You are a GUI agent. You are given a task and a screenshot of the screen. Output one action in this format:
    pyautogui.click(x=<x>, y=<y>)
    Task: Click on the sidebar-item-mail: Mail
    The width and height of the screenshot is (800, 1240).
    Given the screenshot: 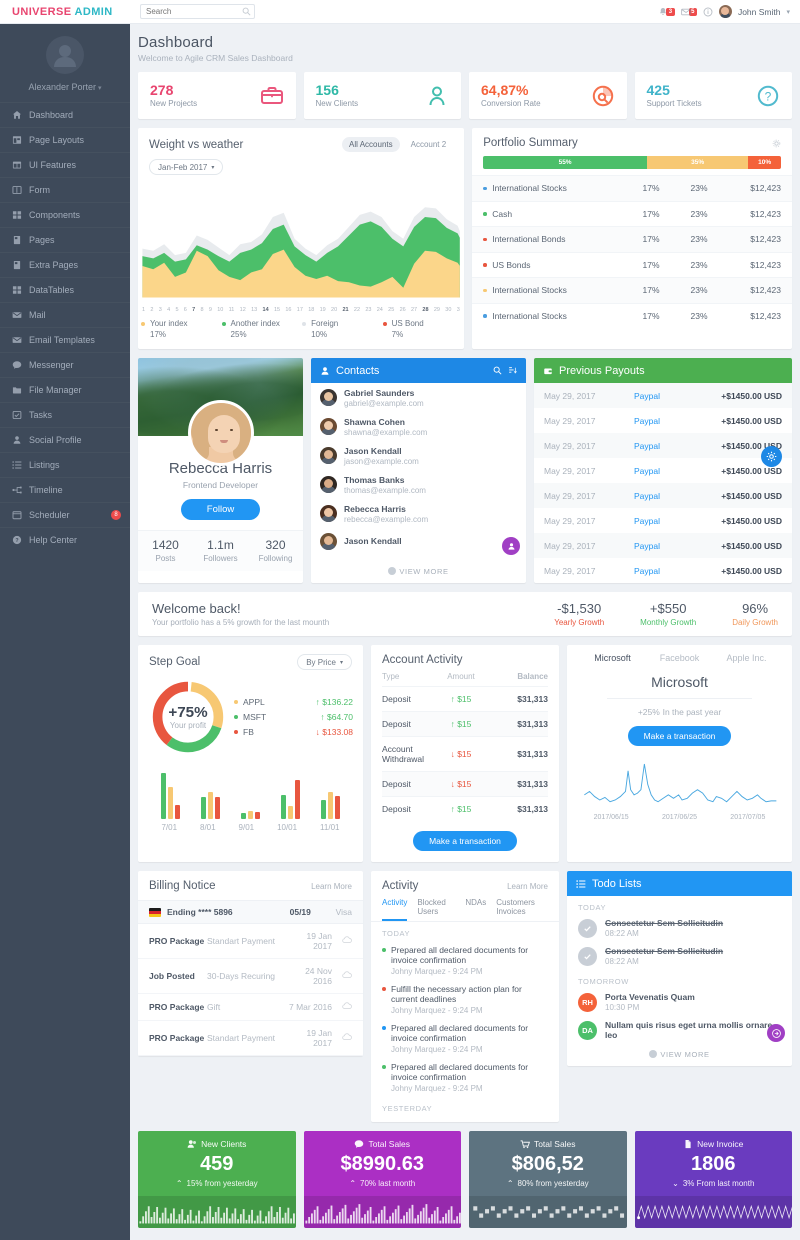 What is the action you would take?
    pyautogui.click(x=65, y=314)
    